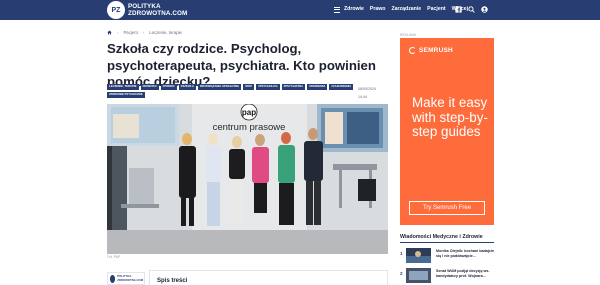 The height and width of the screenshot is (285, 600). I want to click on breadcrumb: › Pacjent › Leczenie, terapie, so click(144, 32).